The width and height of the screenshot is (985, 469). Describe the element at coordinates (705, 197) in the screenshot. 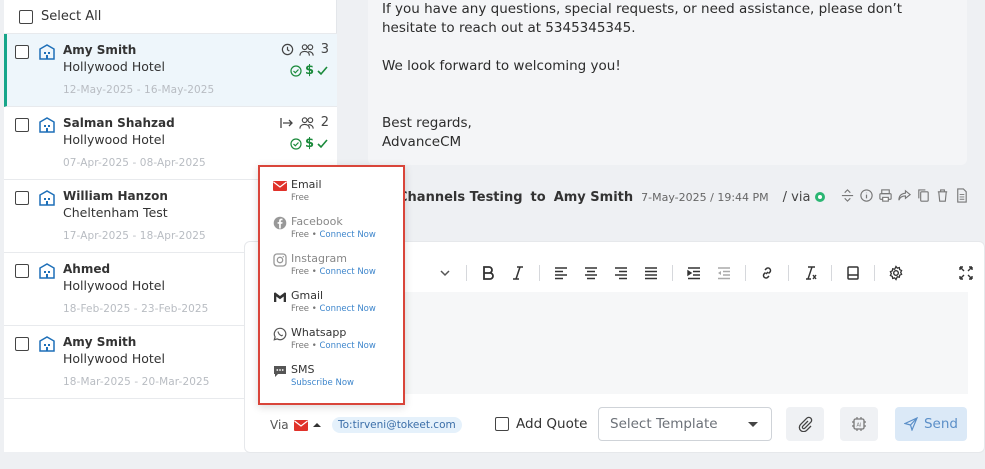

I see `message-time: 7-May-2025 / 19:44 PM` at that location.